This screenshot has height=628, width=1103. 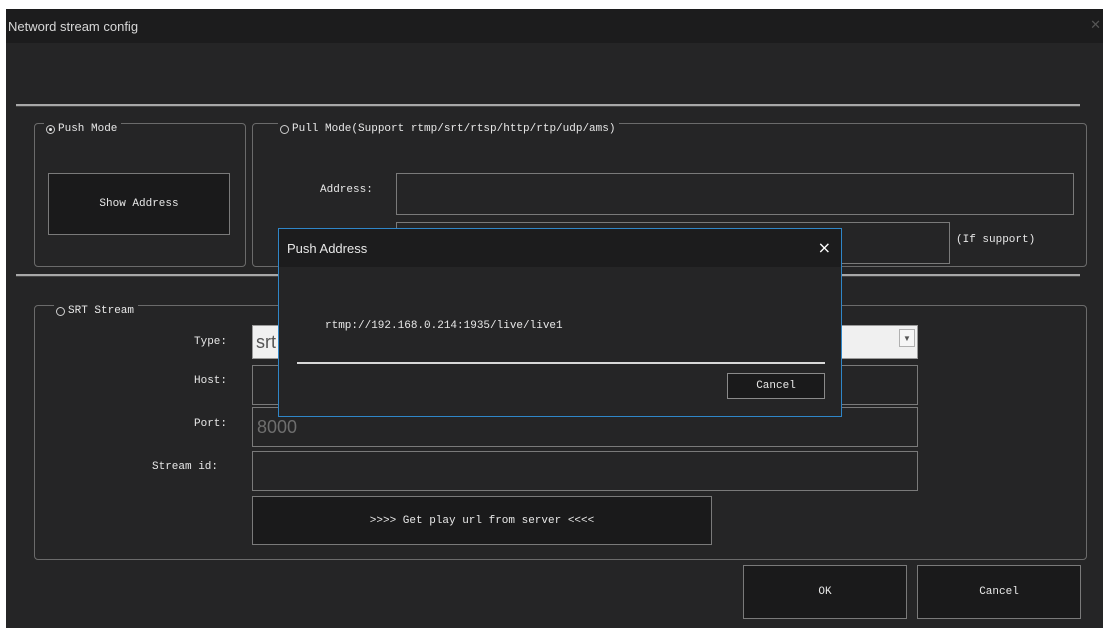 What do you see at coordinates (266, 342) in the screenshot?
I see `type-select-value: srt` at bounding box center [266, 342].